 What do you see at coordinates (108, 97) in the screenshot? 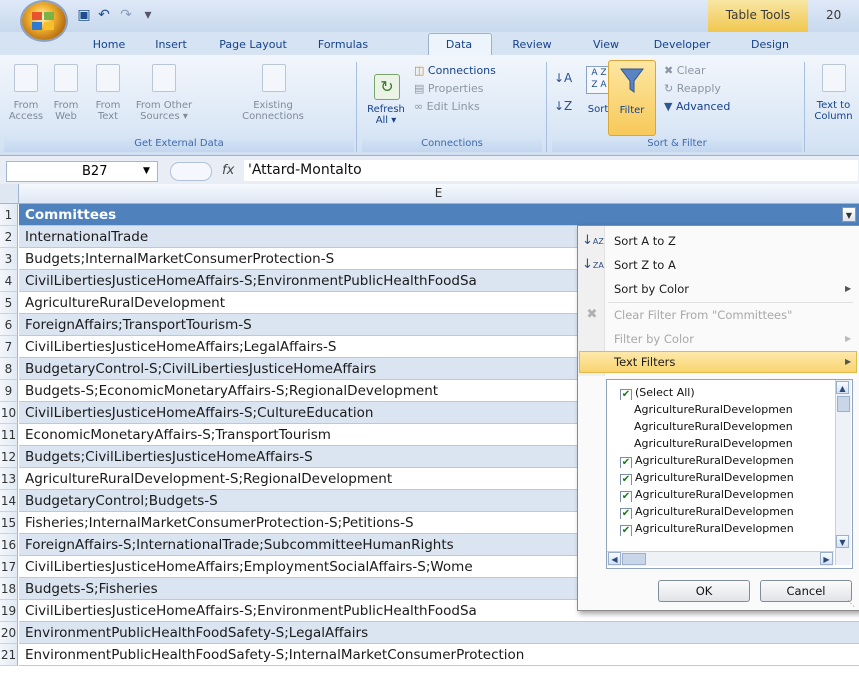
I see `from-text-button: From Text` at bounding box center [108, 97].